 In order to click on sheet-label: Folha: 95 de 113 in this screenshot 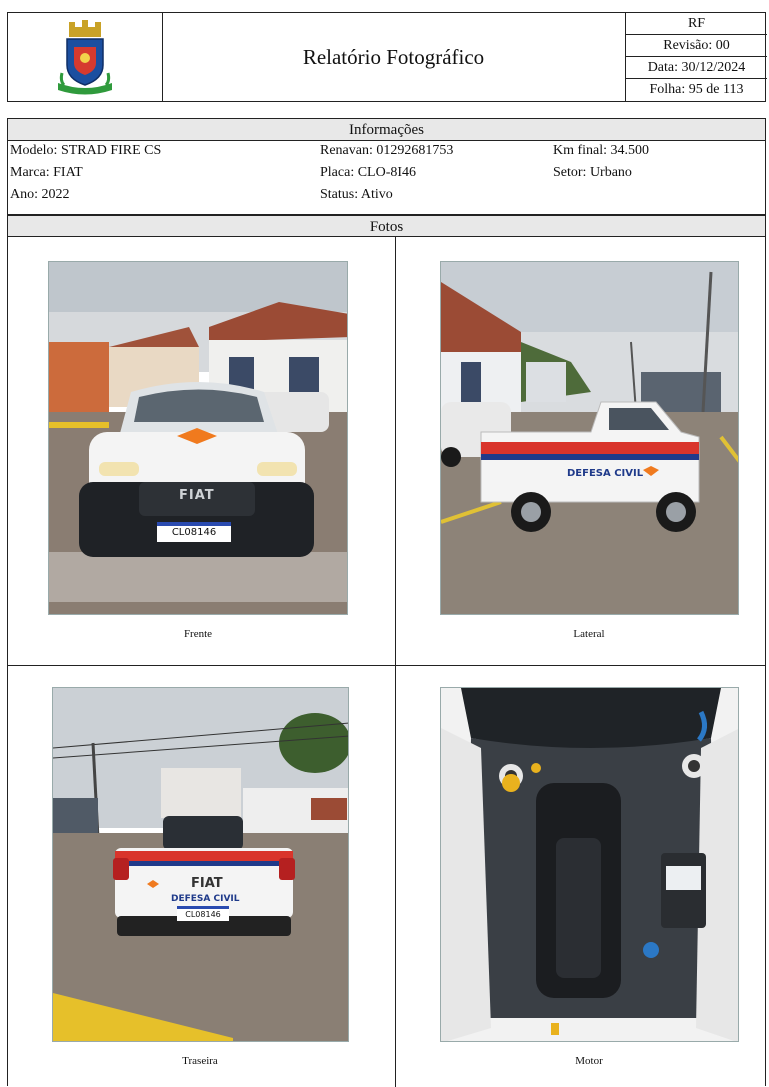, I will do `click(696, 89)`.